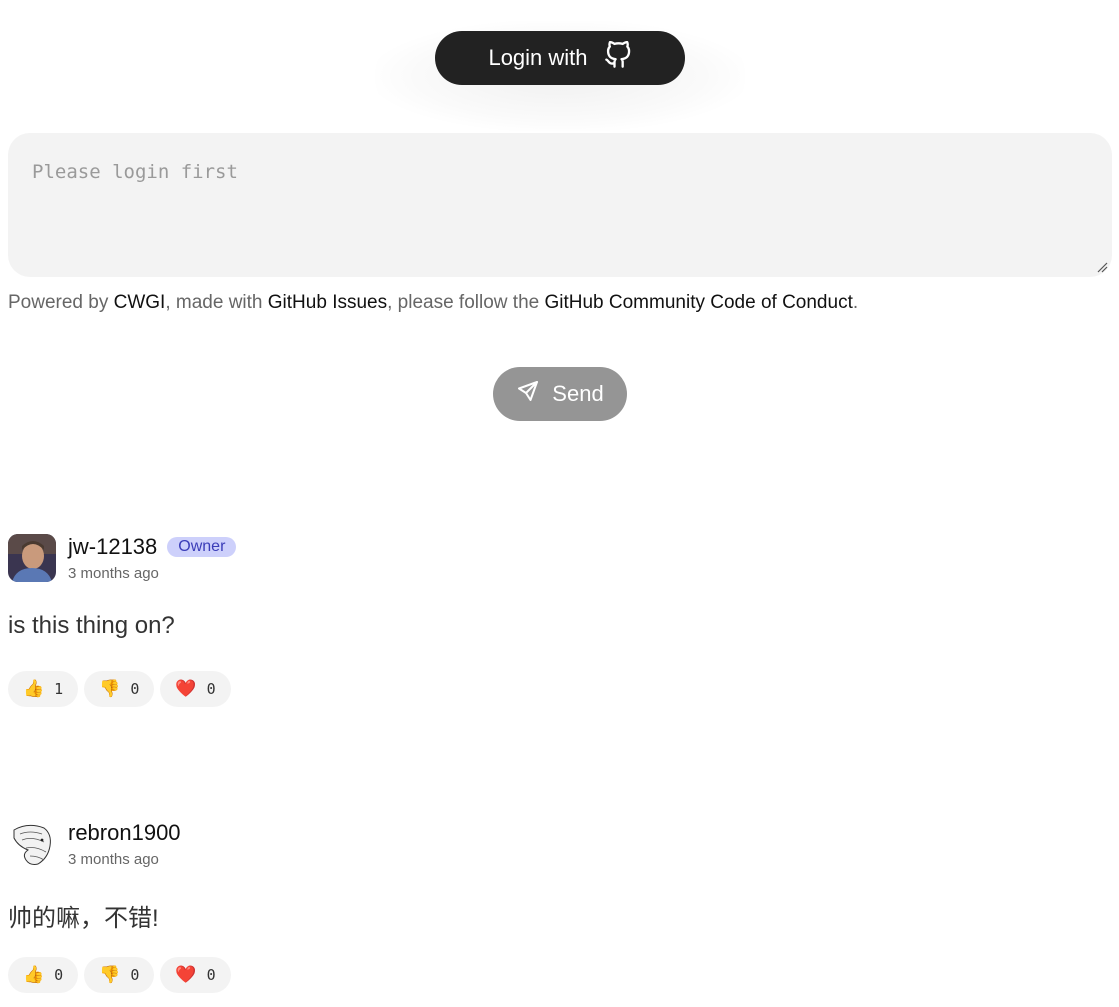 The width and height of the screenshot is (1119, 1007). Describe the element at coordinates (327, 302) in the screenshot. I see `github-issues-link: GitHub Issues` at that location.